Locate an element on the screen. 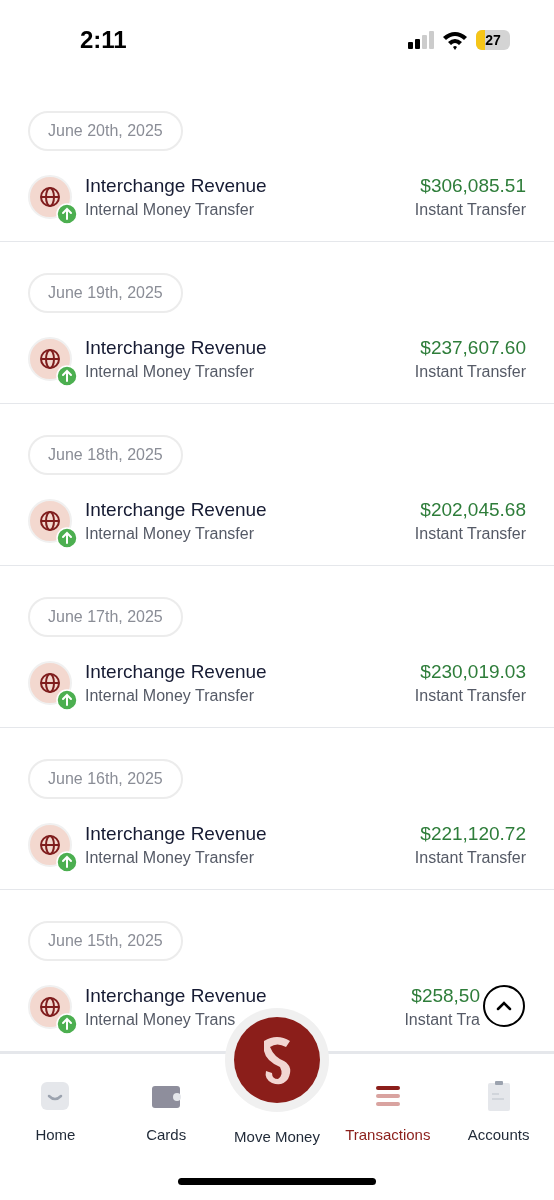  date-pill: June 18th, 2025 is located at coordinates (105, 455).